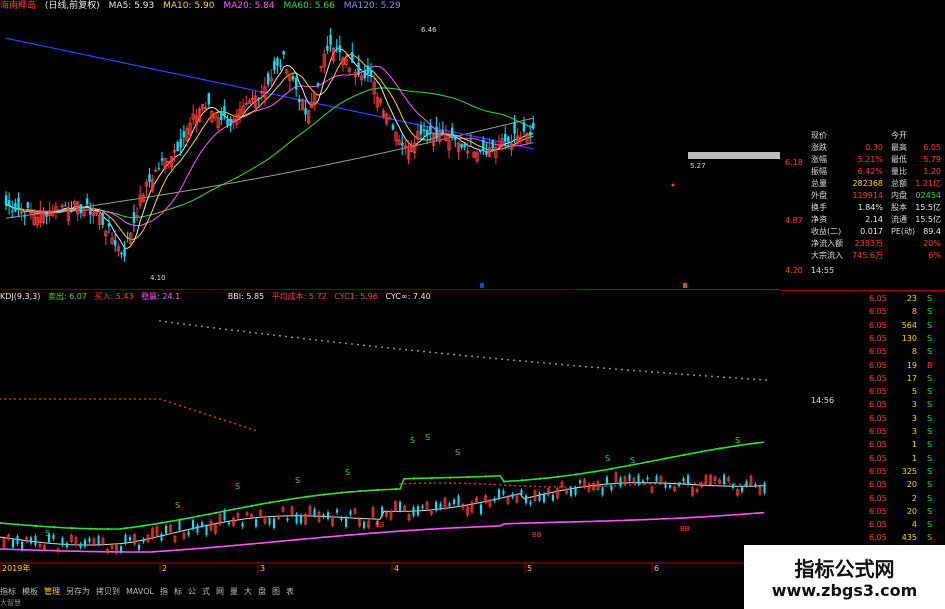 This screenshot has width=945, height=609. What do you see at coordinates (192, 591) in the screenshot?
I see `toolbar-tab: 公` at bounding box center [192, 591].